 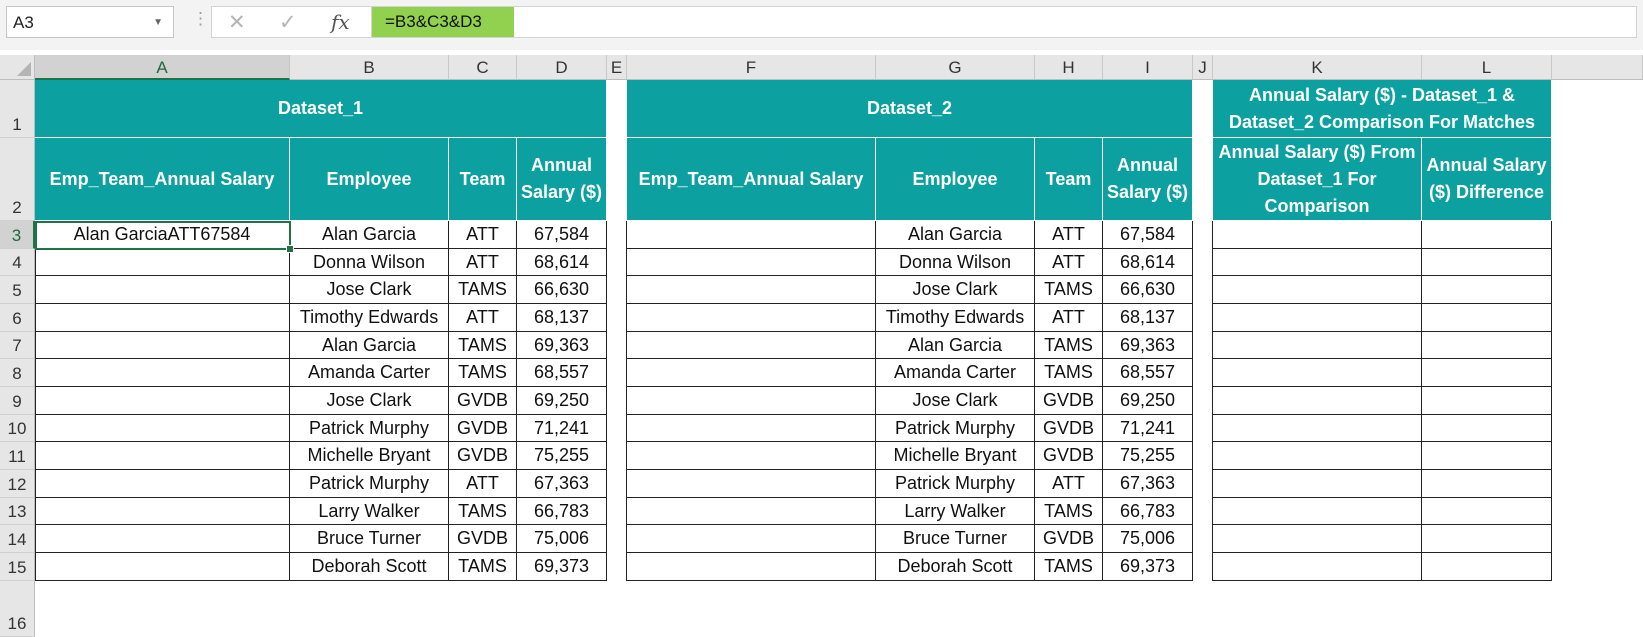 What do you see at coordinates (17, 428) in the screenshot?
I see `row-header-10: 10` at bounding box center [17, 428].